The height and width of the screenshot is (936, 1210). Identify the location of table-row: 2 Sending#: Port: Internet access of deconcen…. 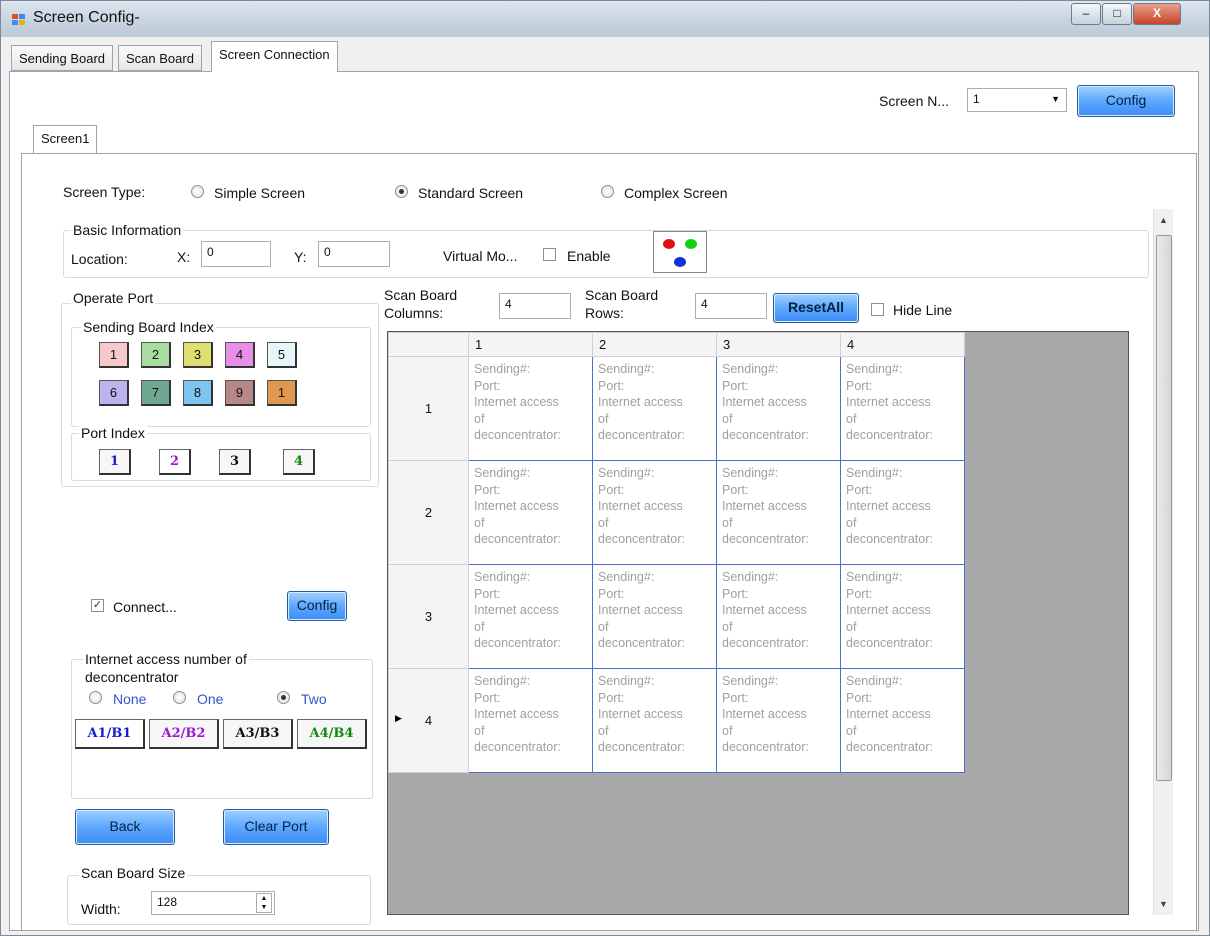
(676, 512).